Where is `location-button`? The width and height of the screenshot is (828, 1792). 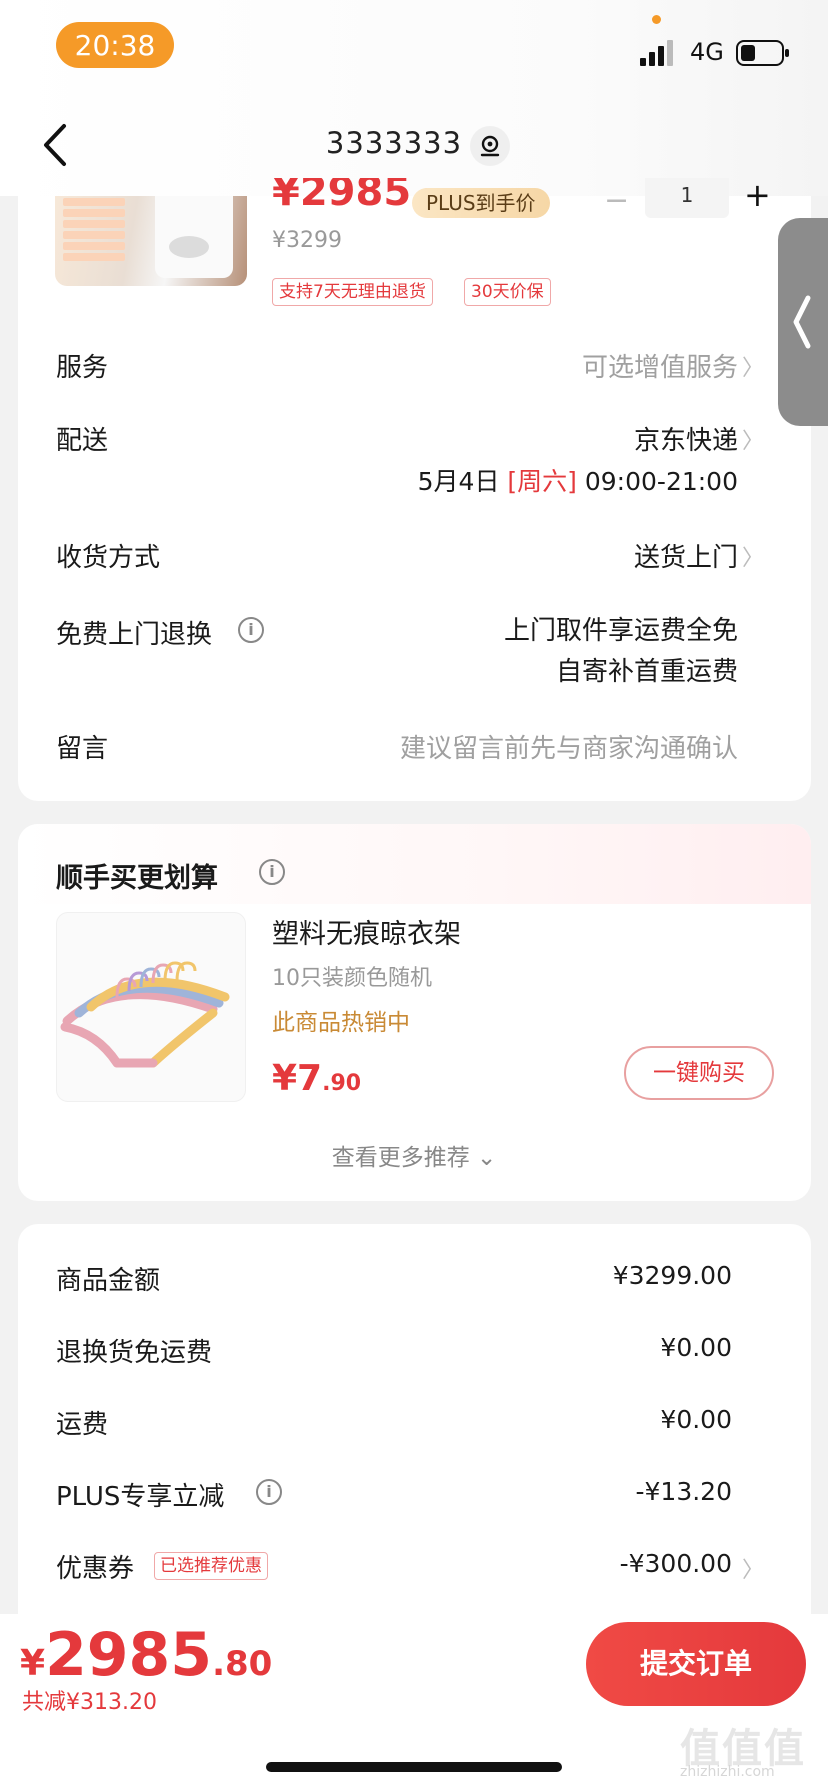
location-button is located at coordinates (490, 146).